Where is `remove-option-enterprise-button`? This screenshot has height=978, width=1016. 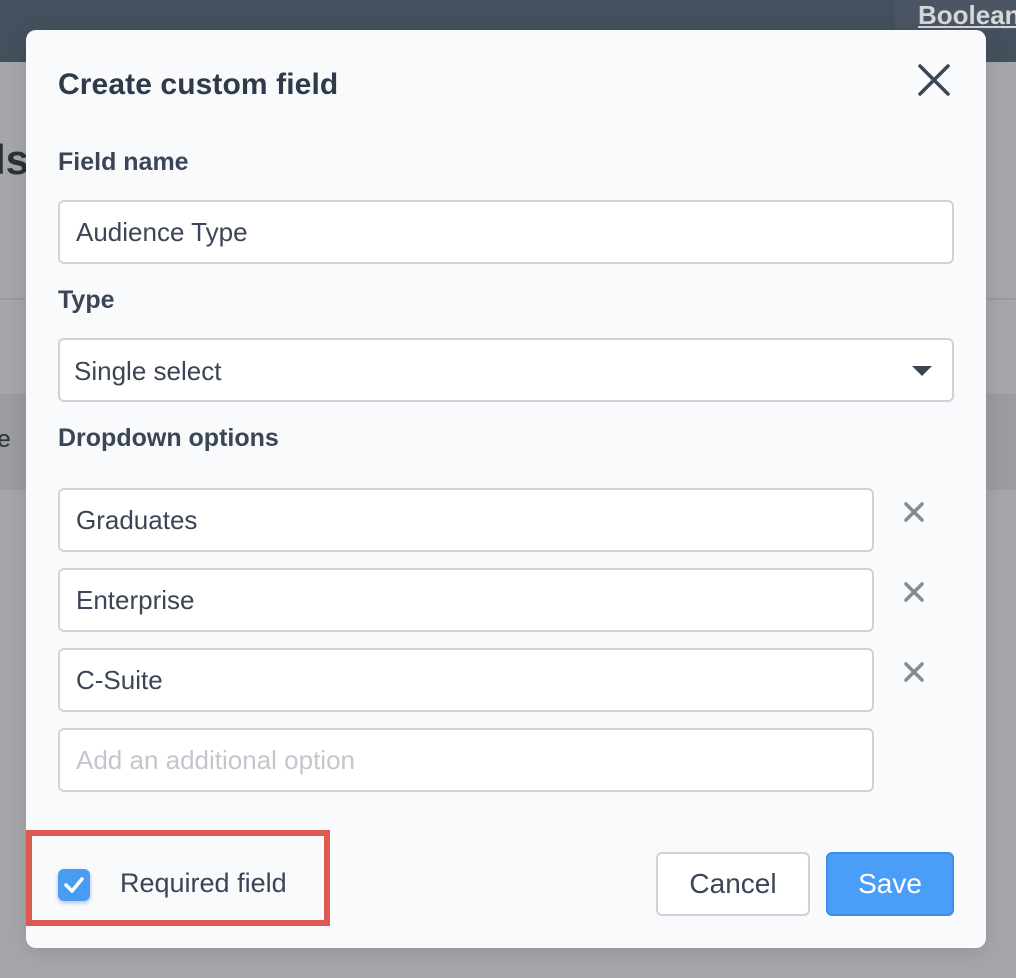 remove-option-enterprise-button is located at coordinates (914, 592).